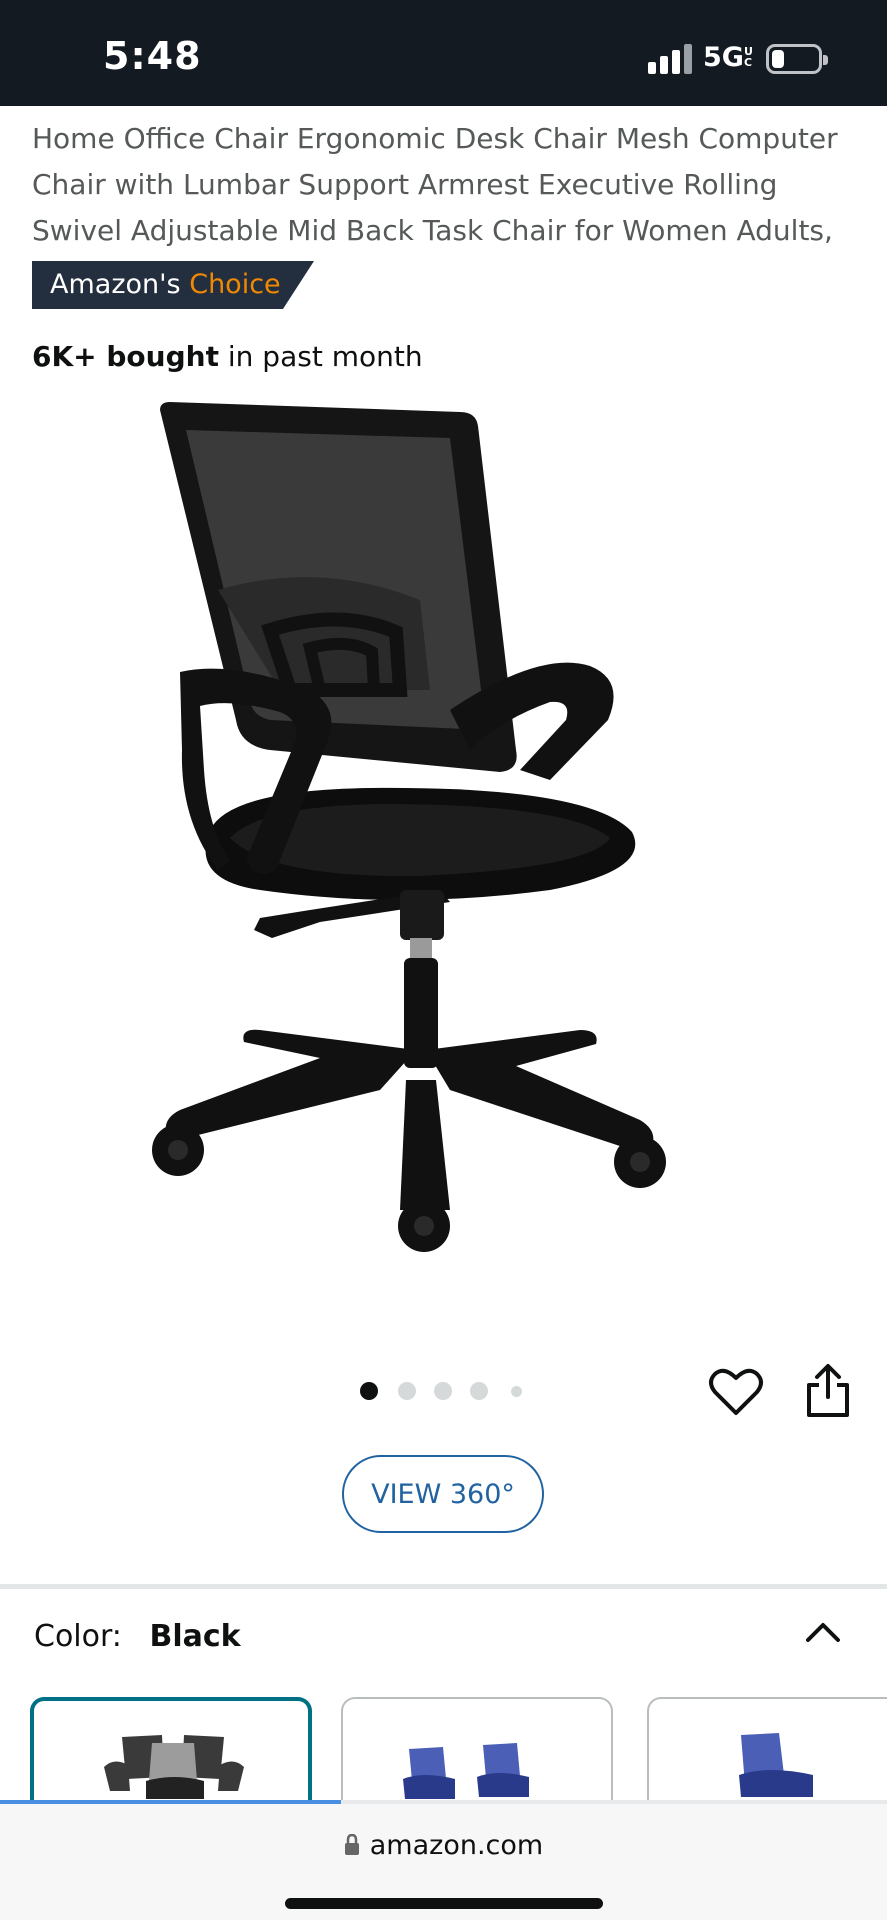 Image resolution: width=887 pixels, height=1920 pixels. Describe the element at coordinates (78, 1636) in the screenshot. I see `color-label: Color:` at that location.